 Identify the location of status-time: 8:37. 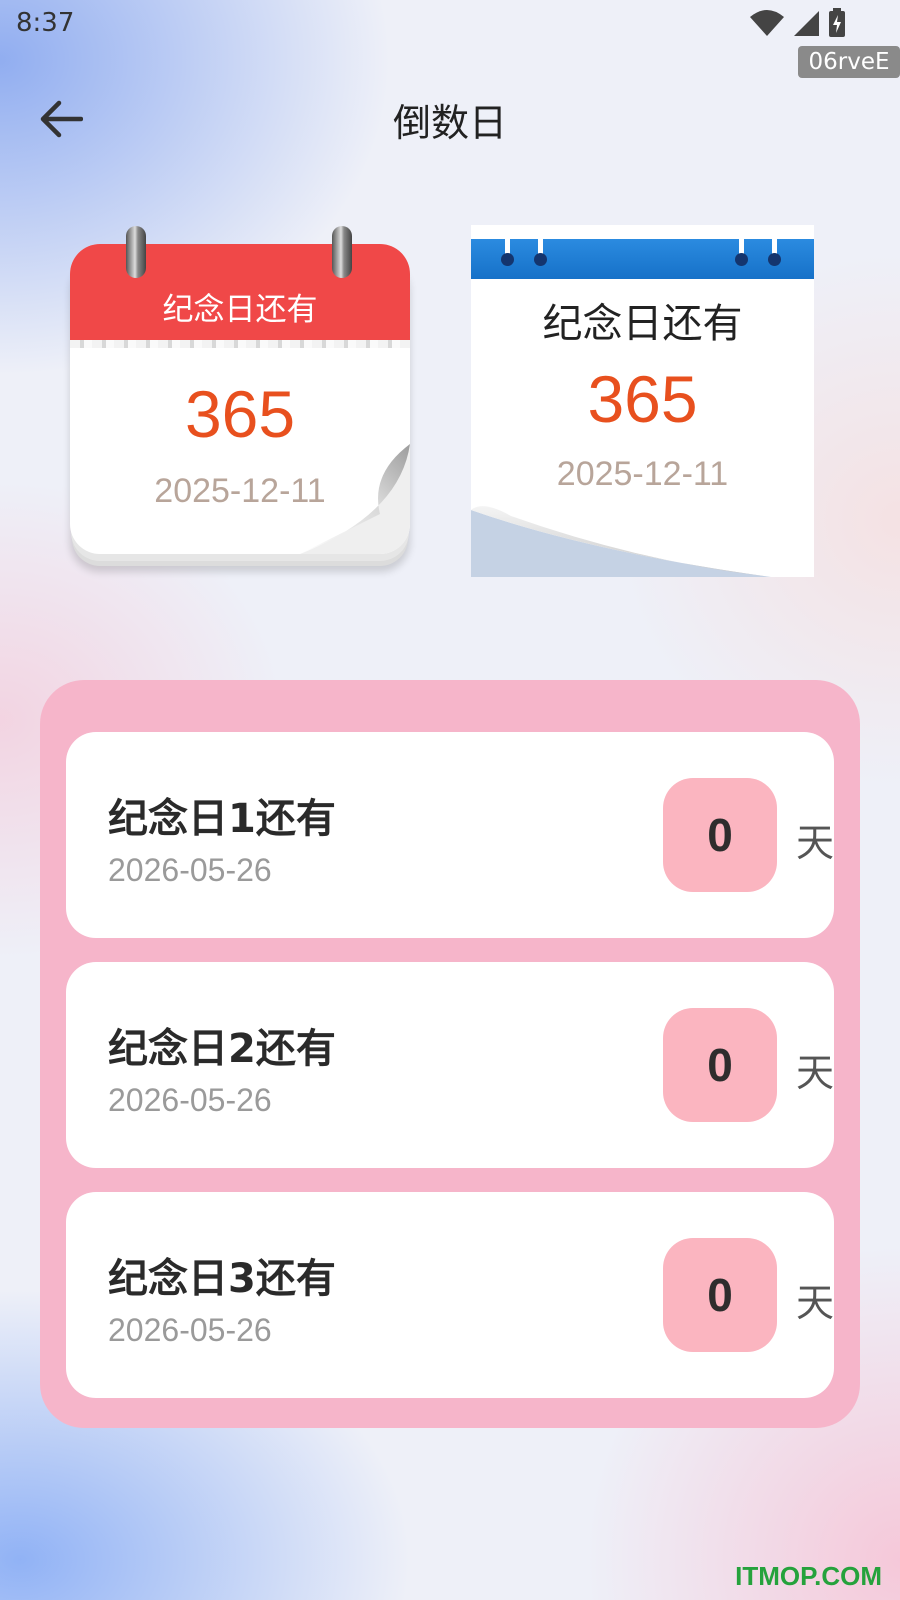
(45, 23).